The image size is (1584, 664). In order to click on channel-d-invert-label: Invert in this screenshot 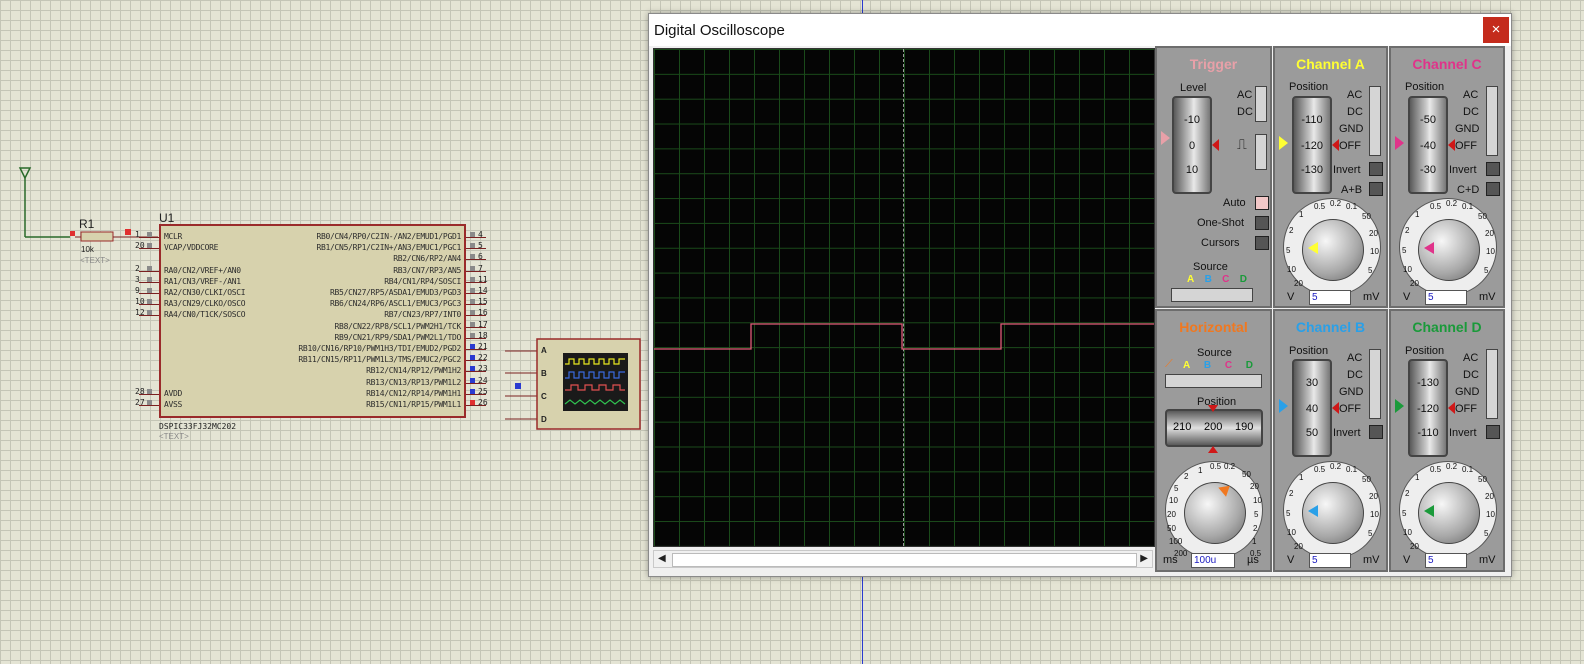, I will do `click(1463, 433)`.